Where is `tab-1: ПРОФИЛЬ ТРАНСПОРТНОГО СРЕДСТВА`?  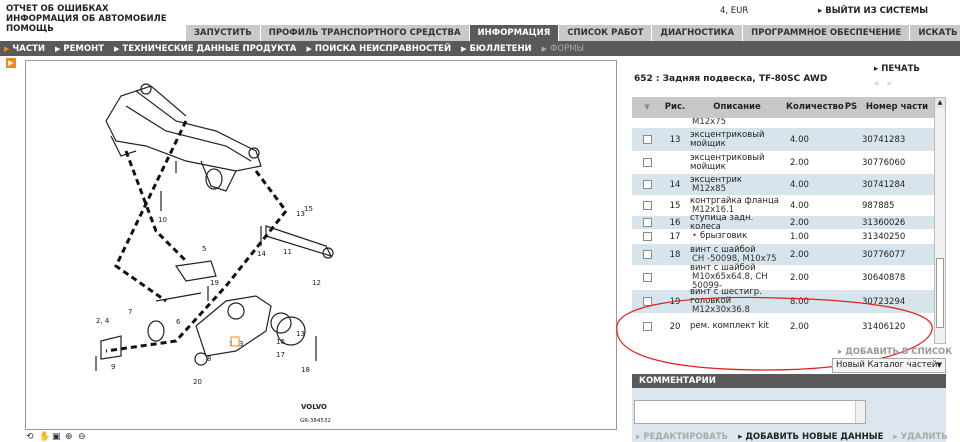
tab-1: ПРОФИЛЬ ТРАНСПОРТНОГО СРЕДСТВА is located at coordinates (365, 33).